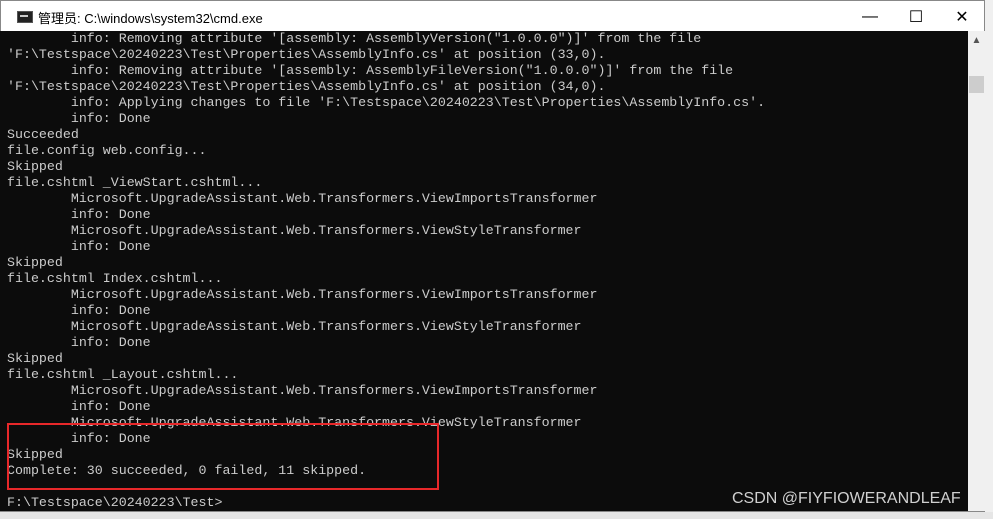 The height and width of the screenshot is (519, 993). I want to click on background-strip, so click(496, 515).